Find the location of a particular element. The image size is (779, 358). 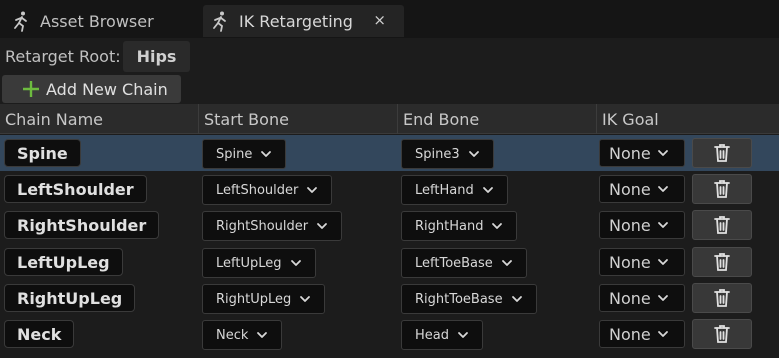

chain-name-label: RightShoulder is located at coordinates (82, 225).